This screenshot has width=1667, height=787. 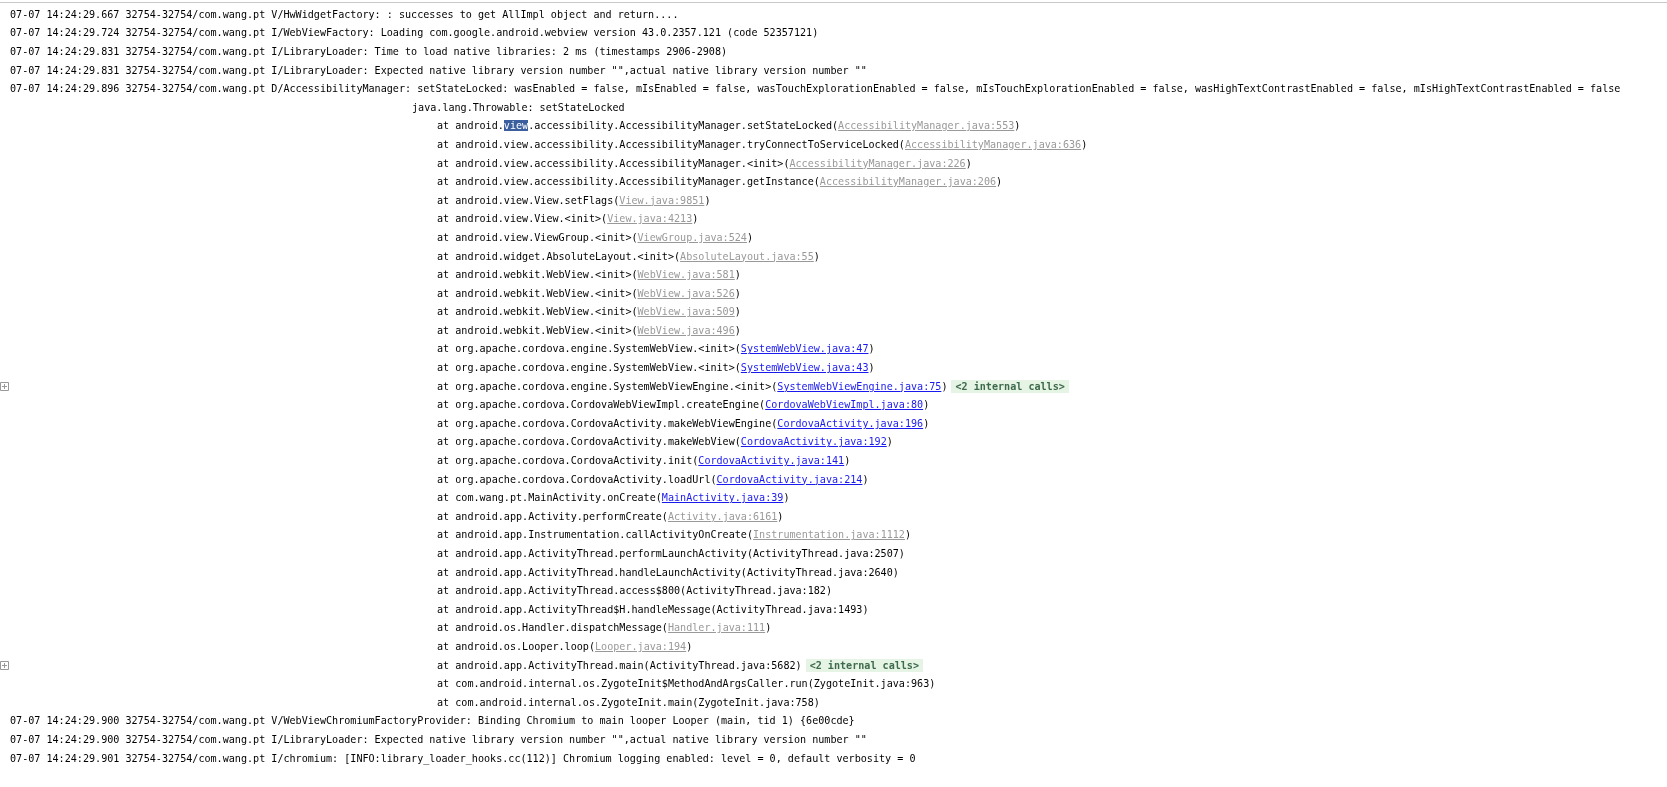 What do you see at coordinates (549, 498) in the screenshot?
I see `stack-frame-text: at com.wang.pt.MainActivity.onCreate(` at bounding box center [549, 498].